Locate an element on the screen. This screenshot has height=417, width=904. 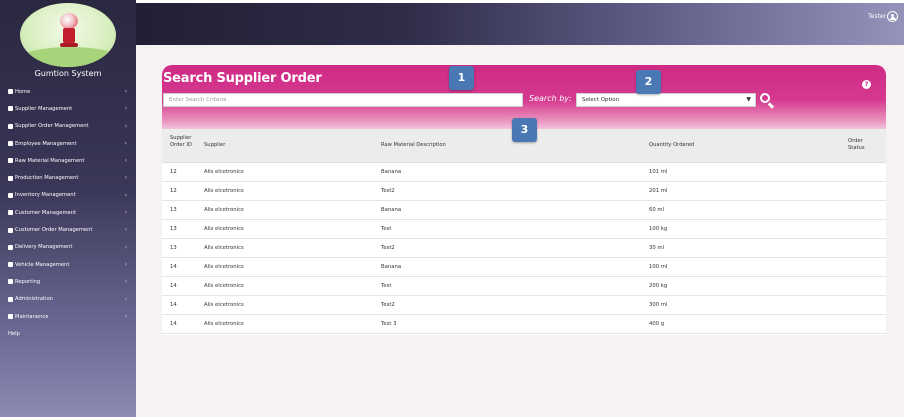
sidebar-item-label: Help is located at coordinates (14, 333).